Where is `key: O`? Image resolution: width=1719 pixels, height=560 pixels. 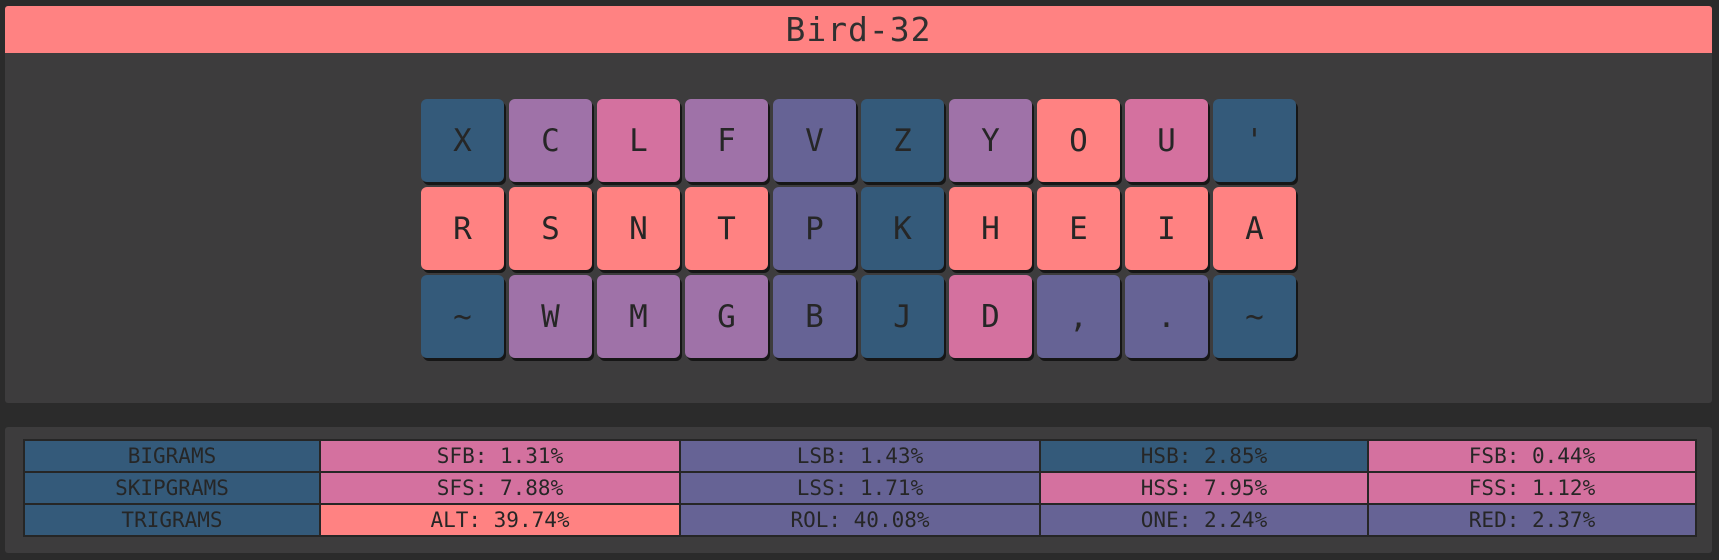 key: O is located at coordinates (1078, 140).